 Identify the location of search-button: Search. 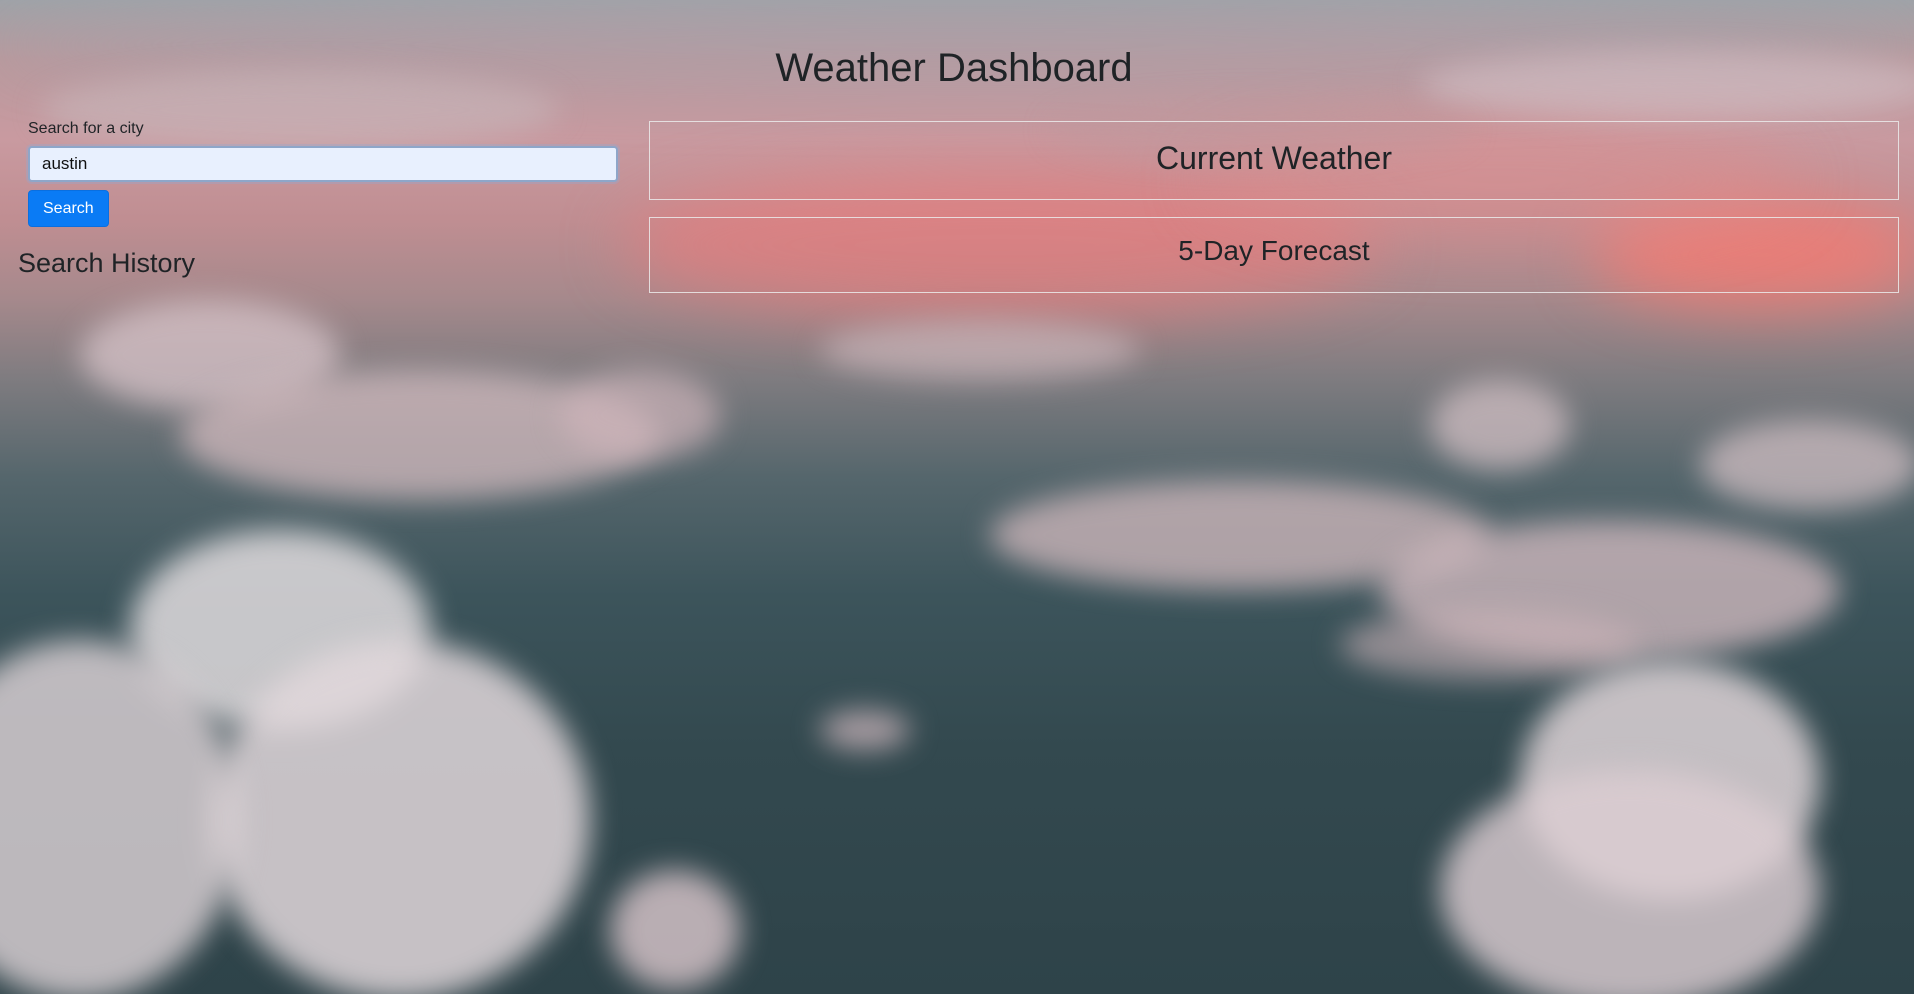
(68, 208).